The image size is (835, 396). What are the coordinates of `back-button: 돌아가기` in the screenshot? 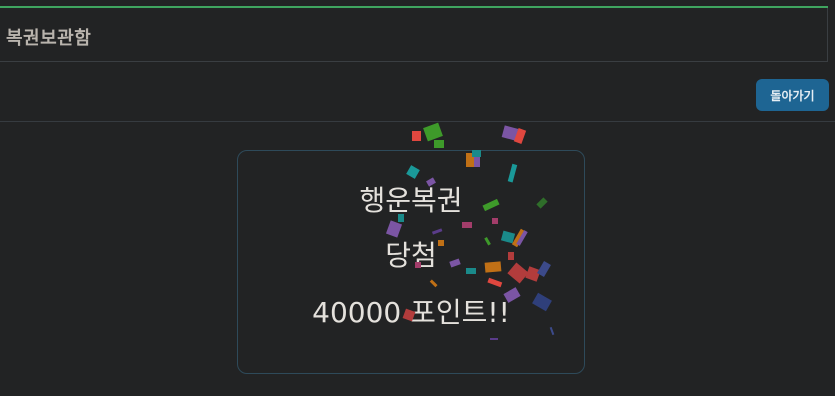 It's located at (792, 95).